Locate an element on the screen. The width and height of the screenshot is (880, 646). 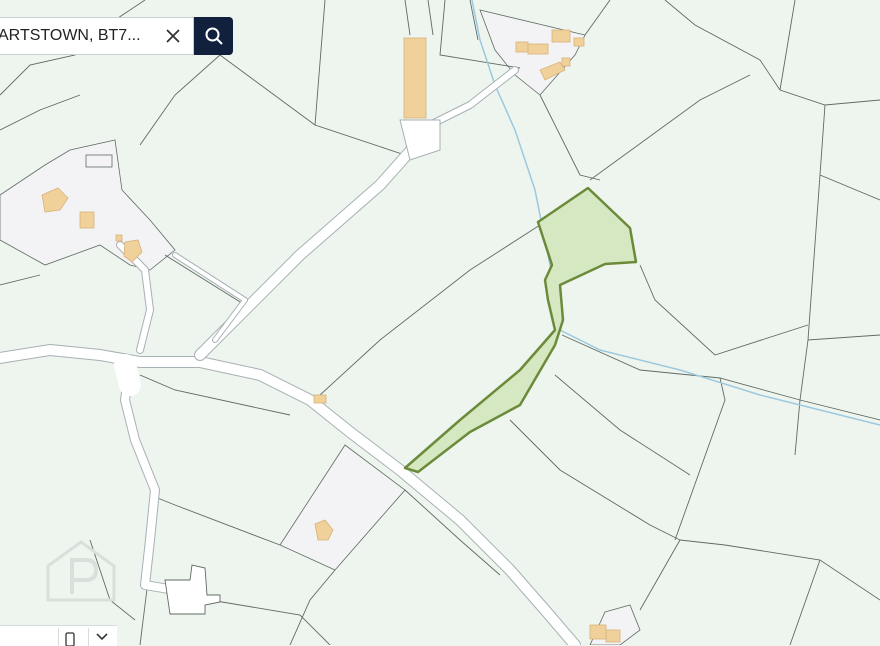
map-layer-control is located at coordinates (58, 635).